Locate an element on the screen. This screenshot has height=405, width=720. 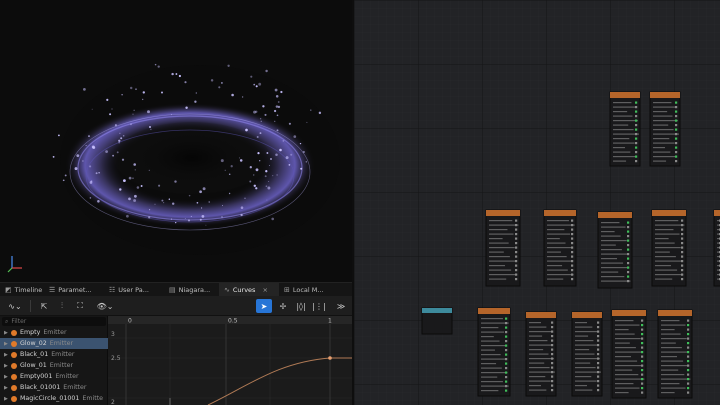
curve-graph: 0 0.5 1 3 2.5 2 is located at coordinates (230, 360).